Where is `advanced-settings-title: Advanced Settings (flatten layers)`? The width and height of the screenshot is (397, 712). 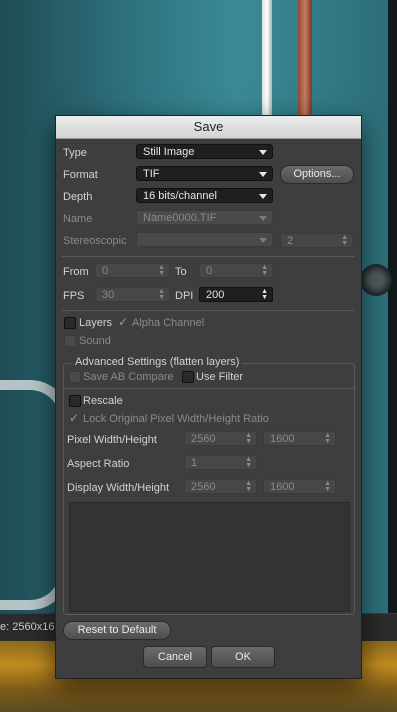
advanced-settings-title: Advanced Settings (flatten layers) is located at coordinates (157, 362).